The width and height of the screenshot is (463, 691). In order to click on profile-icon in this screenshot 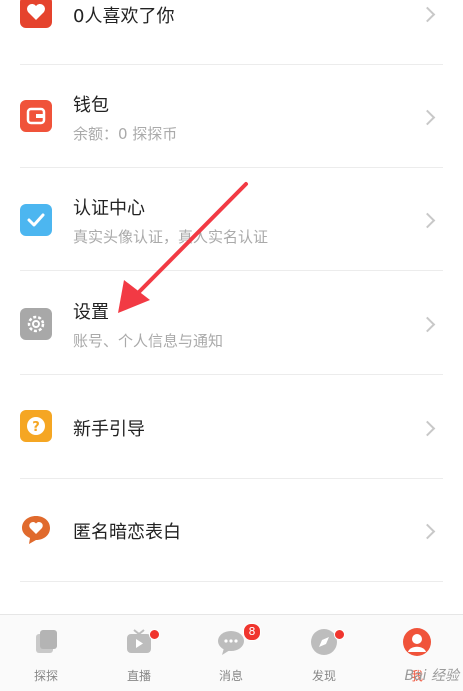, I will do `click(417, 642)`.